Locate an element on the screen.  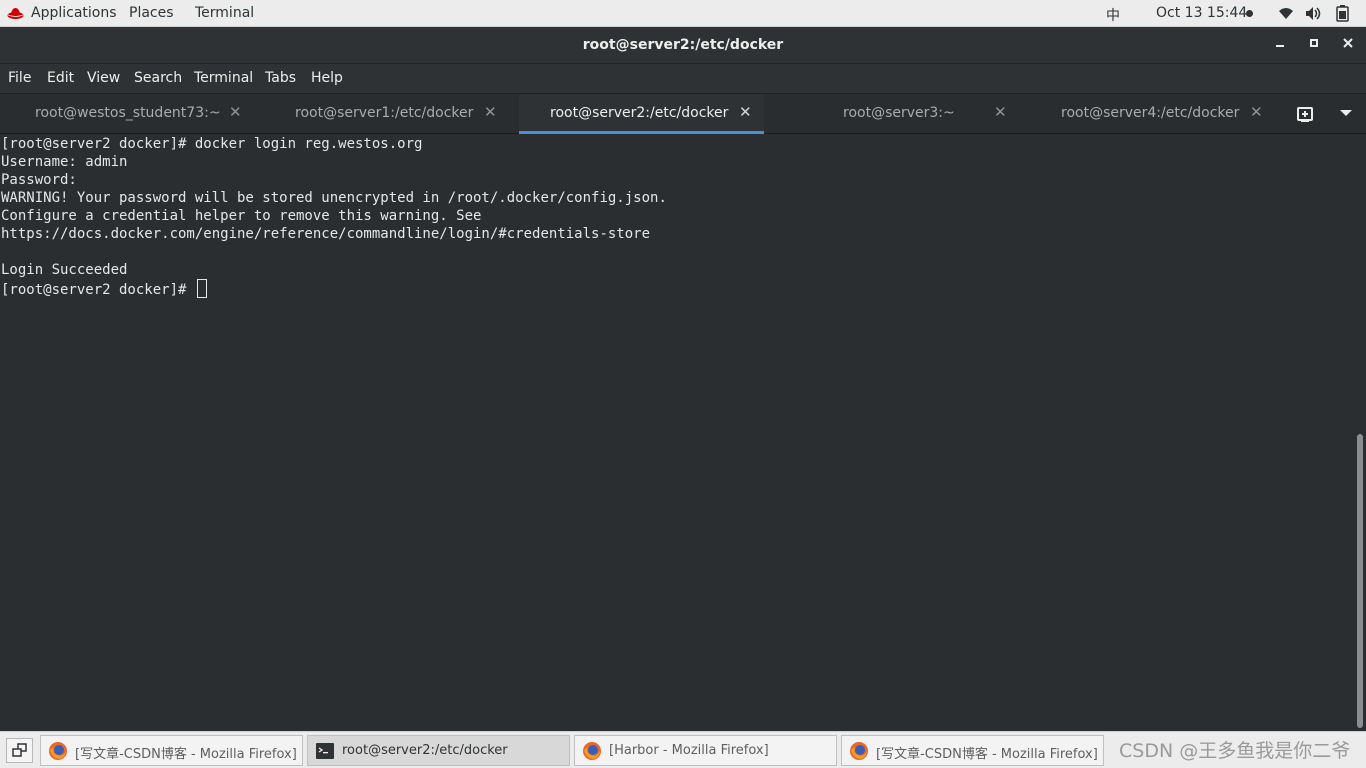
maximize-icon is located at coordinates (1314, 43).